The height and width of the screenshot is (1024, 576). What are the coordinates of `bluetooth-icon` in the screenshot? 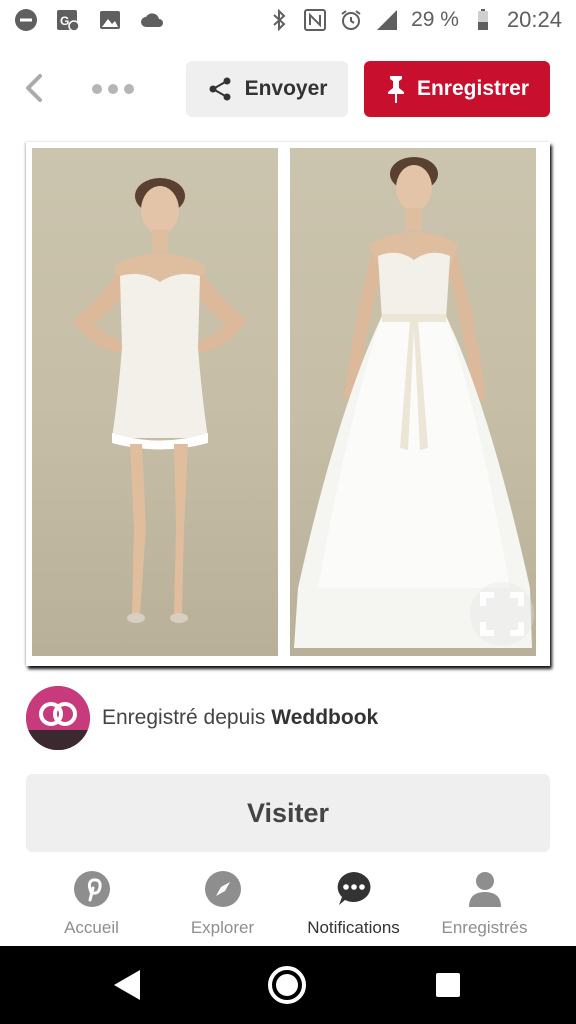 It's located at (279, 20).